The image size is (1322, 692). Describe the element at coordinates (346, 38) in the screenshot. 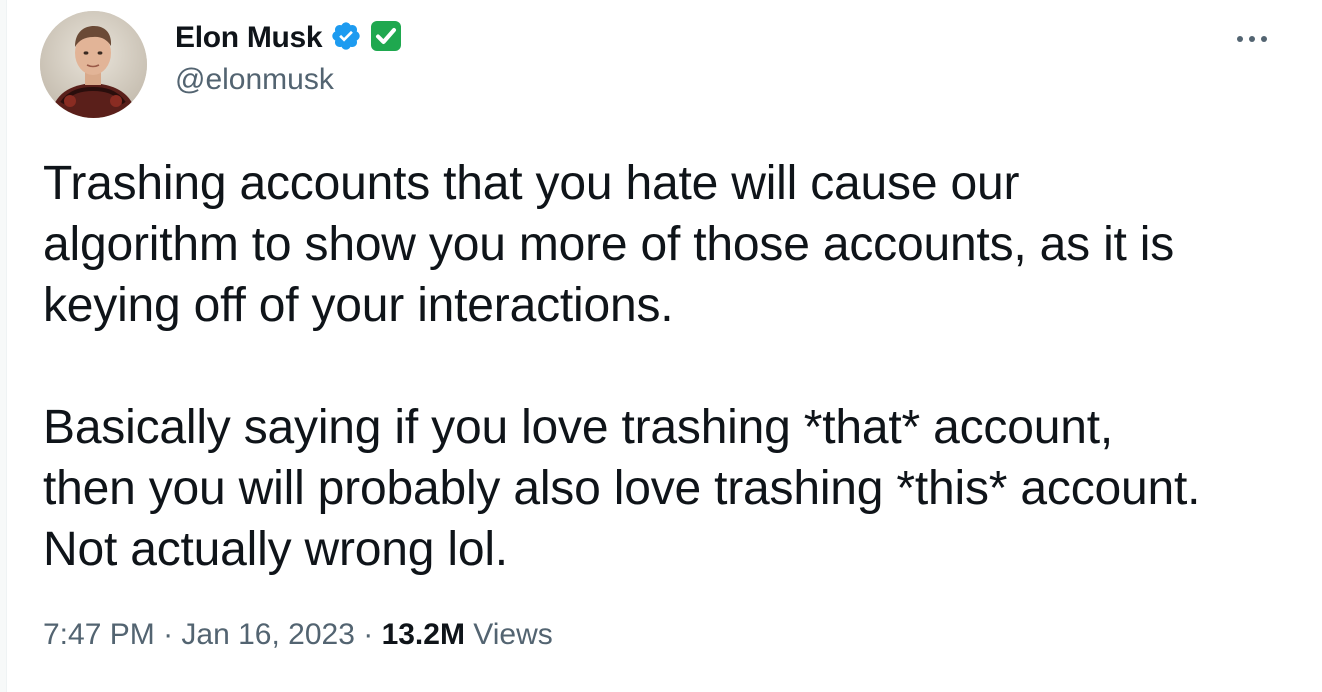

I see `verified-badge-icon` at that location.